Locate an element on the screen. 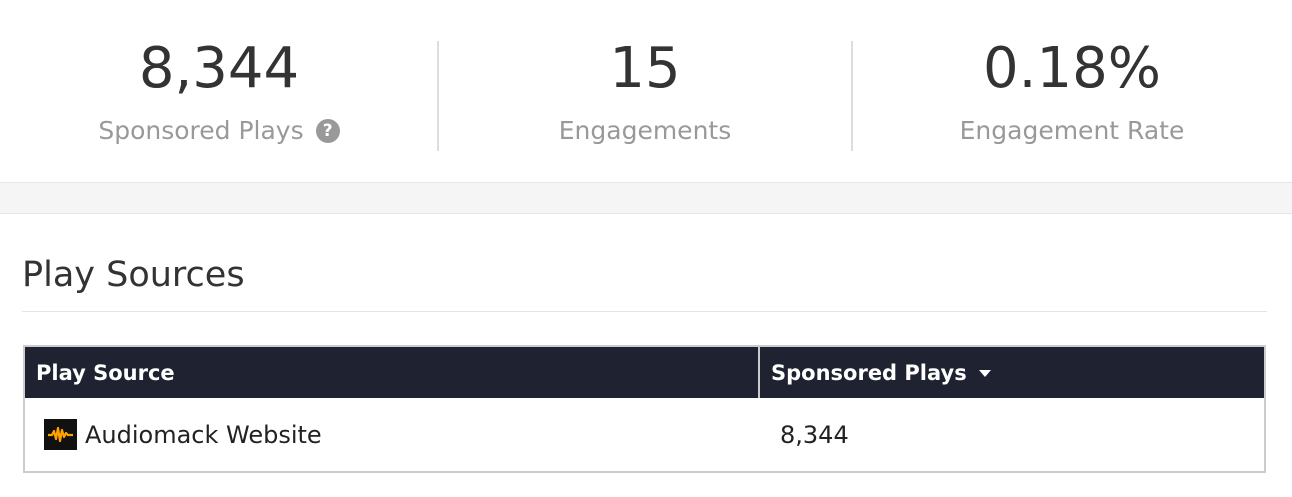 The width and height of the screenshot is (1292, 497). divider is located at coordinates (644, 311).